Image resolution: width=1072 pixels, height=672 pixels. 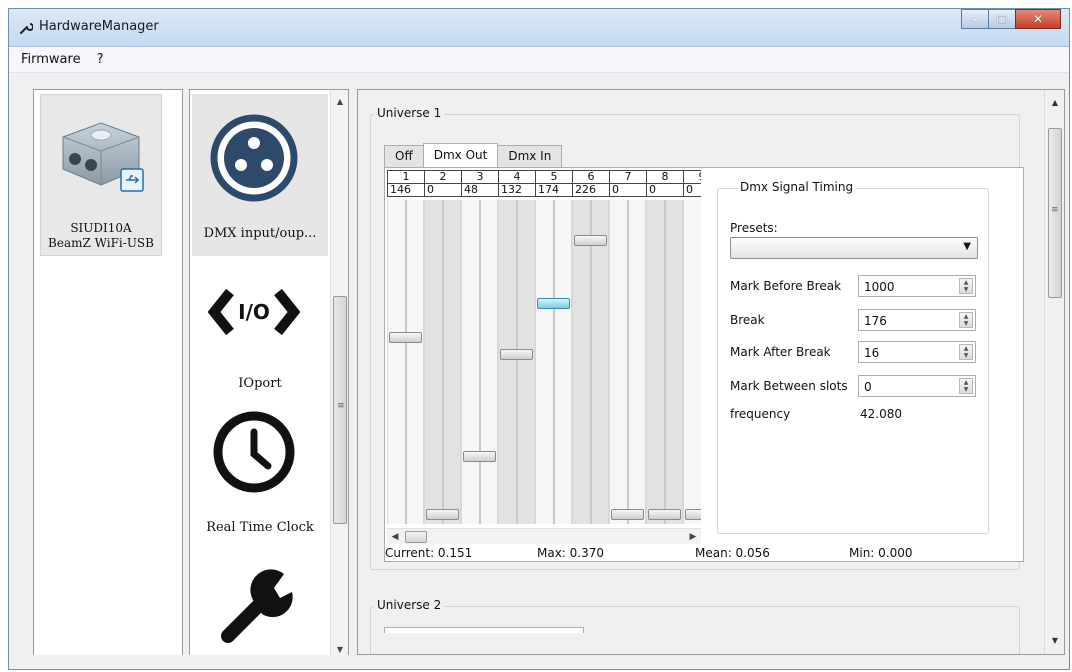 I want to click on universe-1-tabs: Off Dmx Out Dmx In, so click(x=473, y=155).